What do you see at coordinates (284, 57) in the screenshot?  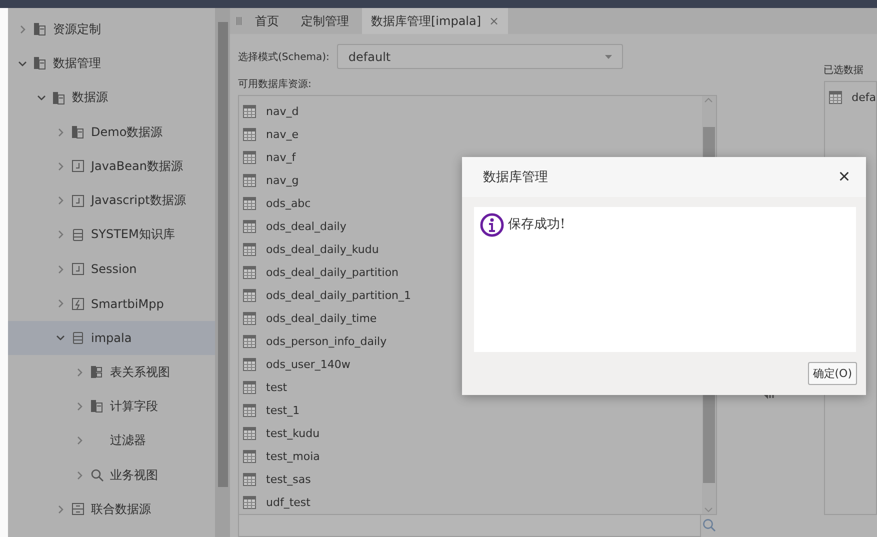 I see `schema-label: 选择模式(Schema):` at bounding box center [284, 57].